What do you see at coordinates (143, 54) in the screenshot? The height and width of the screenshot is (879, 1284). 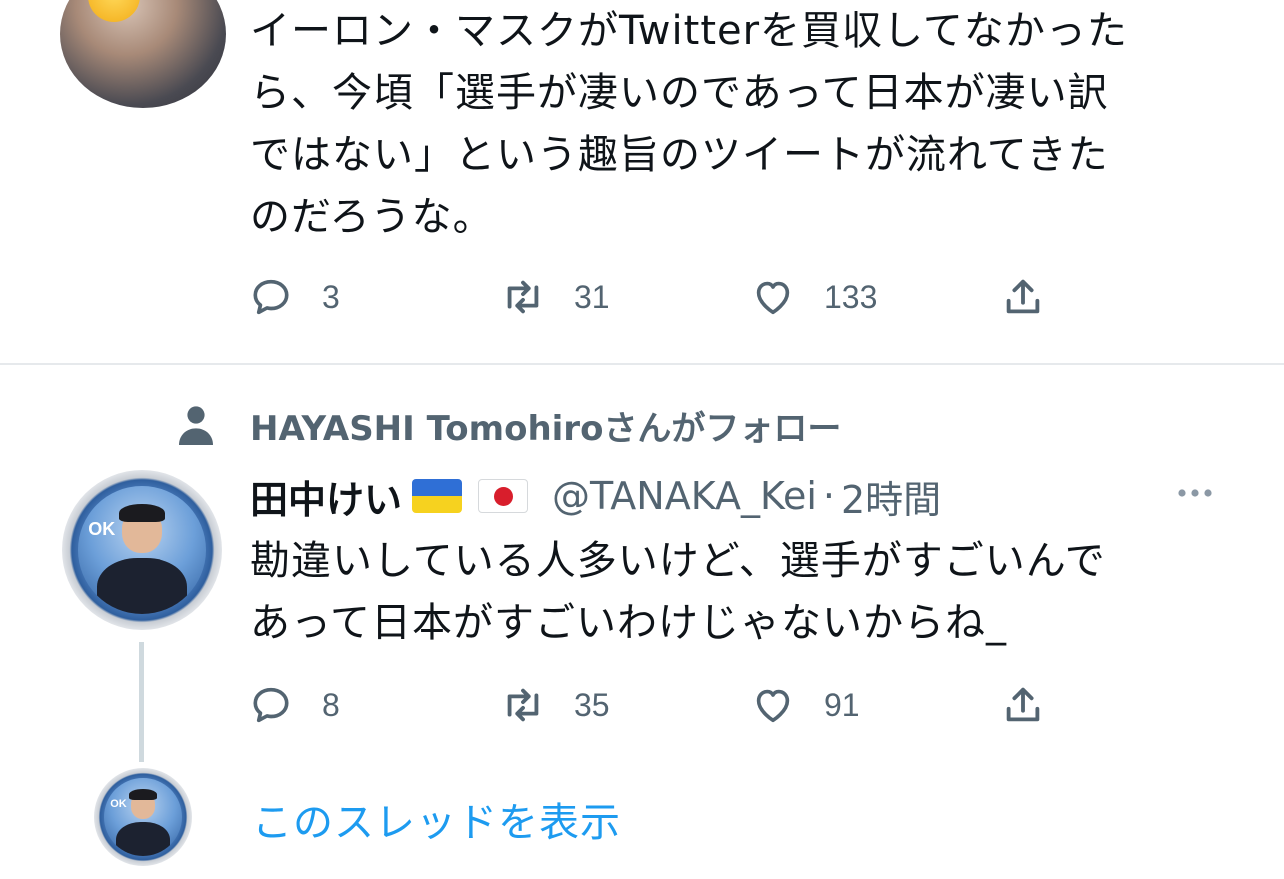 I see `avatar` at bounding box center [143, 54].